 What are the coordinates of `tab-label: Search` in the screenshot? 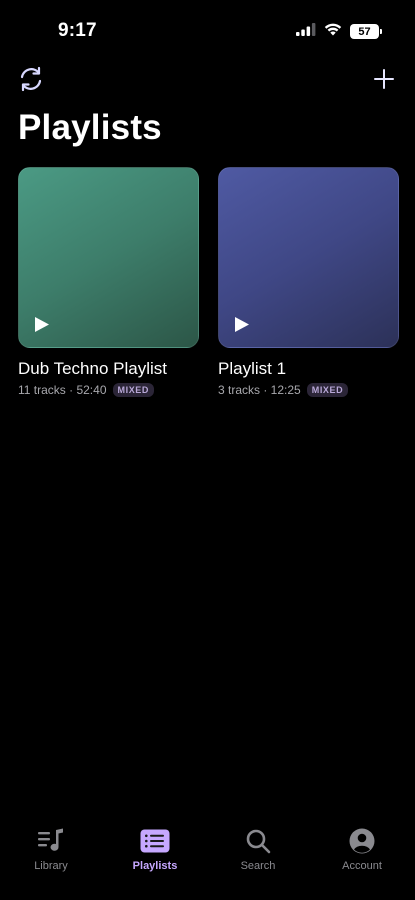 It's located at (258, 866).